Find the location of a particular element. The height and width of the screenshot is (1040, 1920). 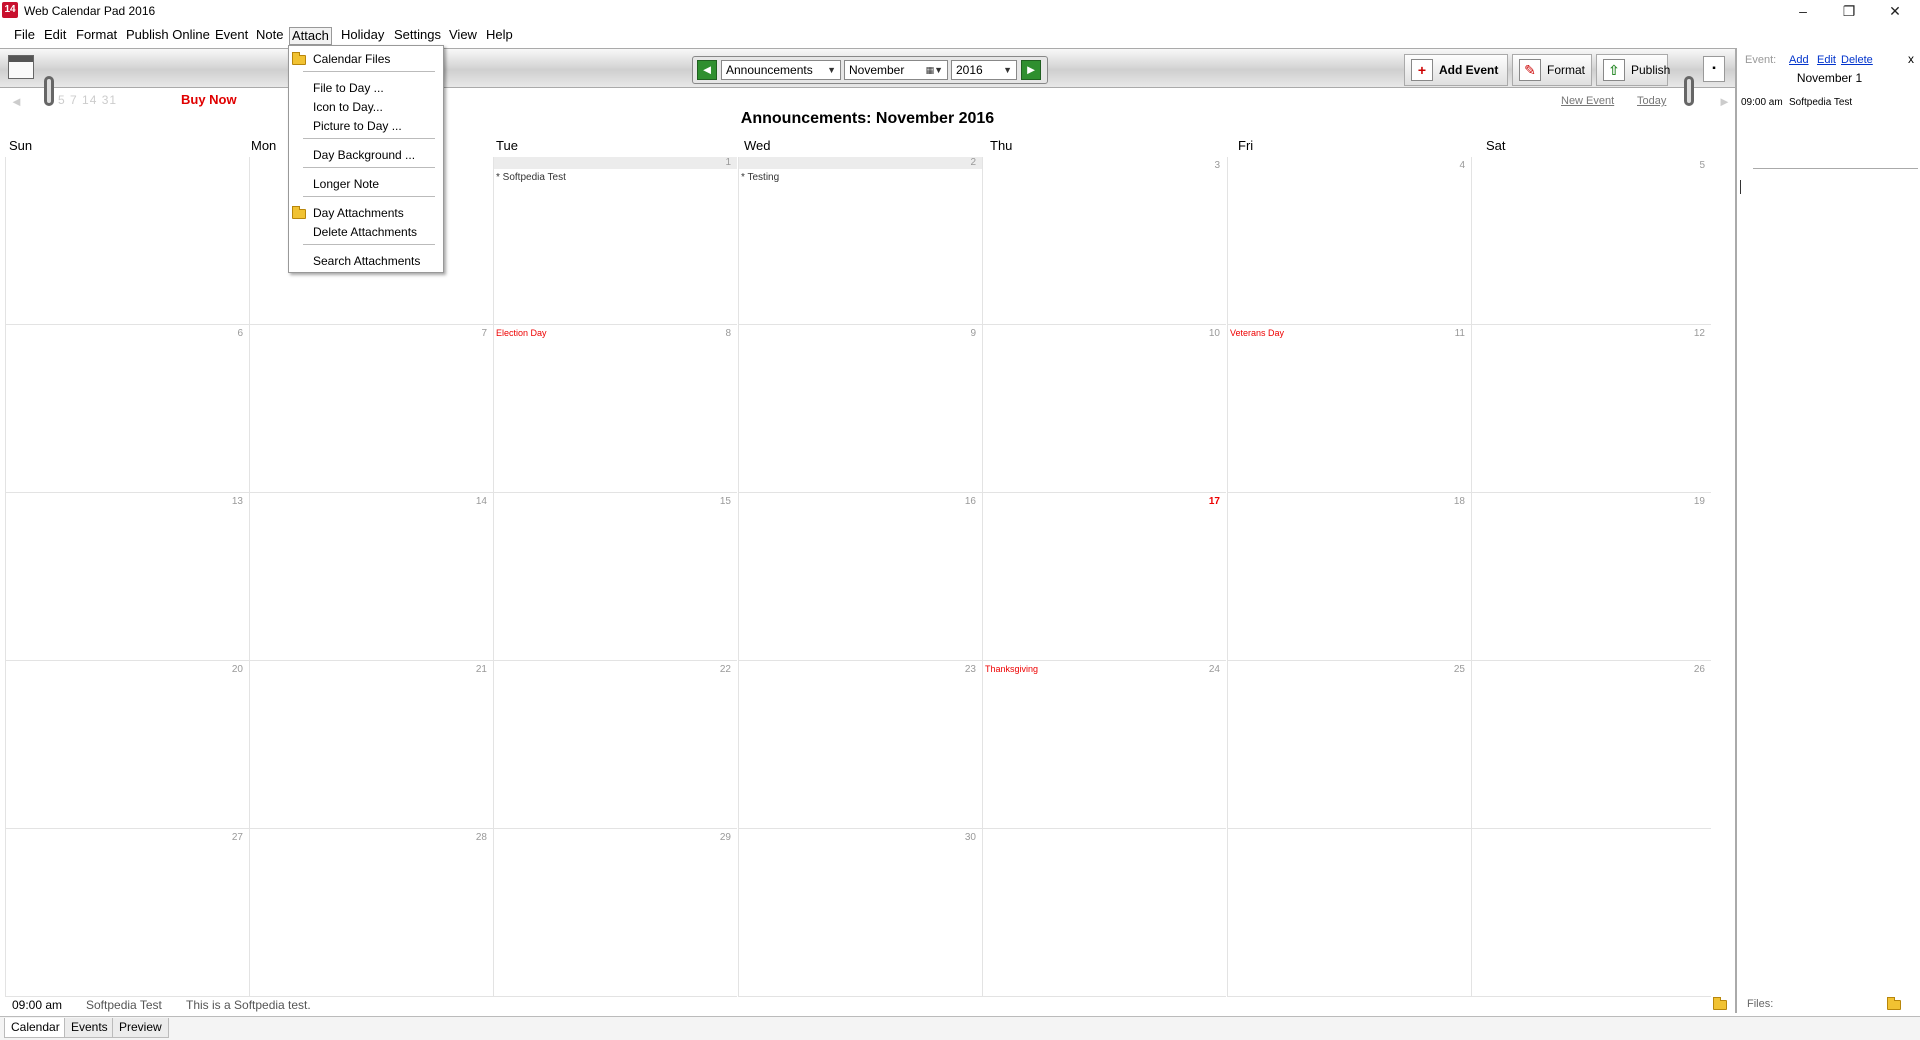

publish-button: ⇧ Publish is located at coordinates (1633, 70).